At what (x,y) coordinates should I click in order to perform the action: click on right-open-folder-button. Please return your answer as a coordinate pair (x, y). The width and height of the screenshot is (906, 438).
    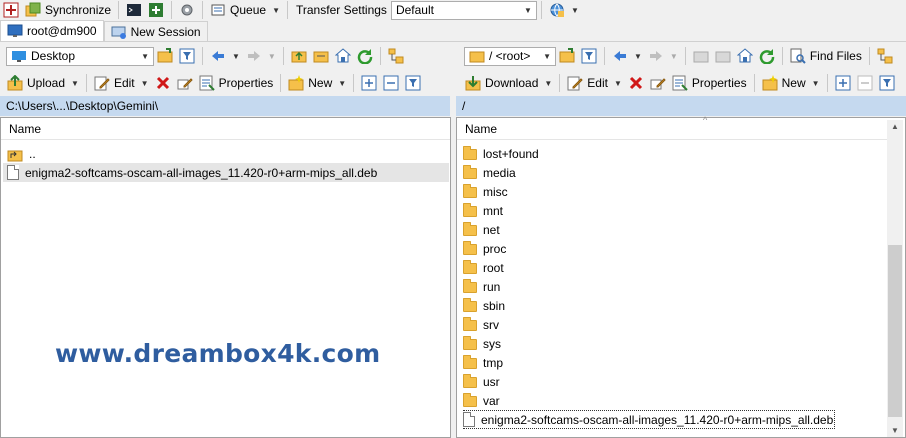
    Looking at the image, I should click on (567, 56).